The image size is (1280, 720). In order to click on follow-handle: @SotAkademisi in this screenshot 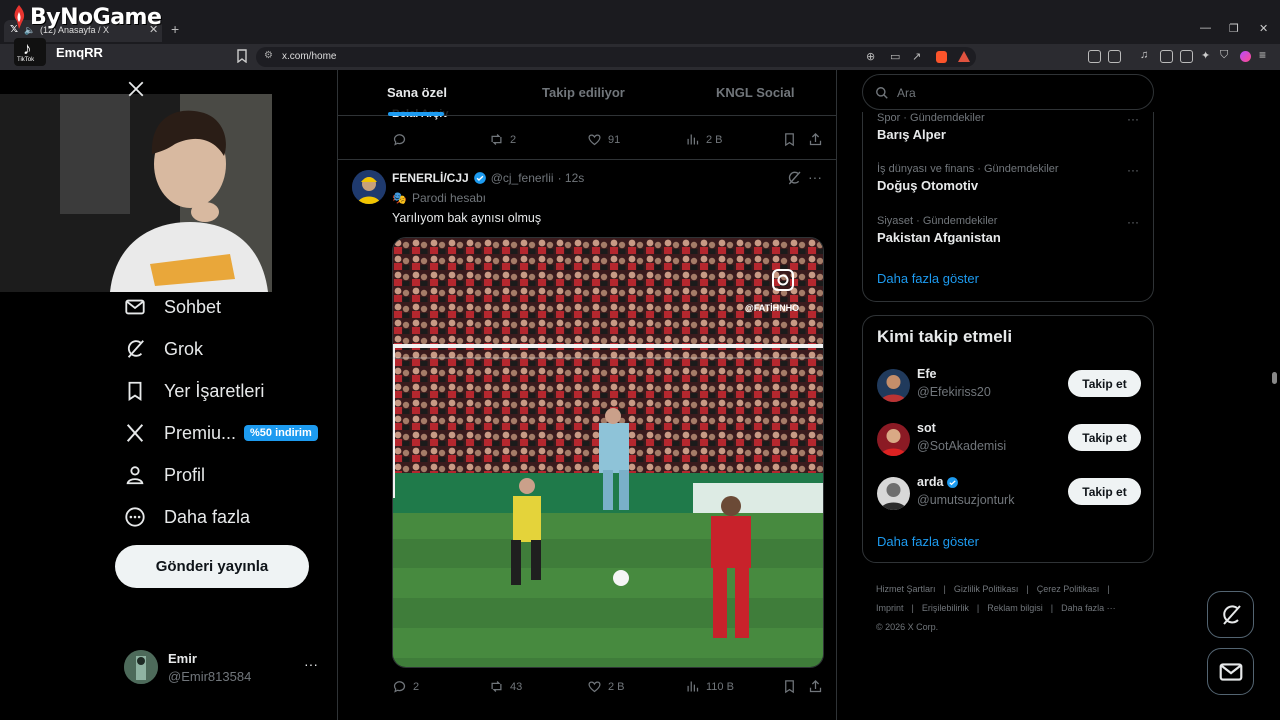, I will do `click(962, 446)`.